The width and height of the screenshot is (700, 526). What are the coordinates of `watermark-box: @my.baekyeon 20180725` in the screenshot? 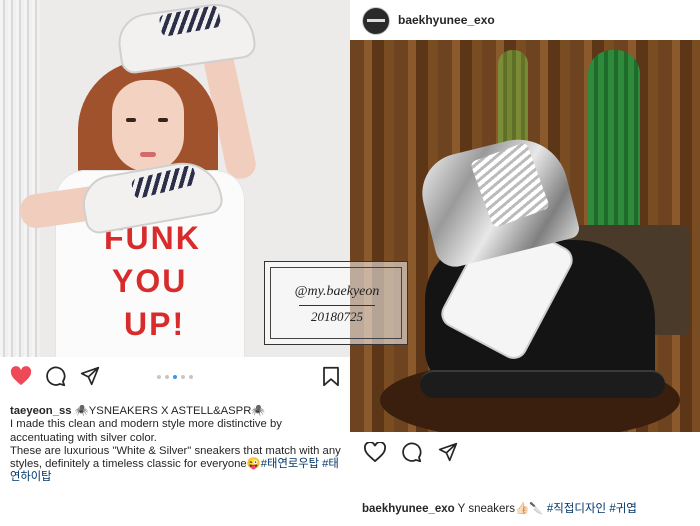 It's located at (336, 303).